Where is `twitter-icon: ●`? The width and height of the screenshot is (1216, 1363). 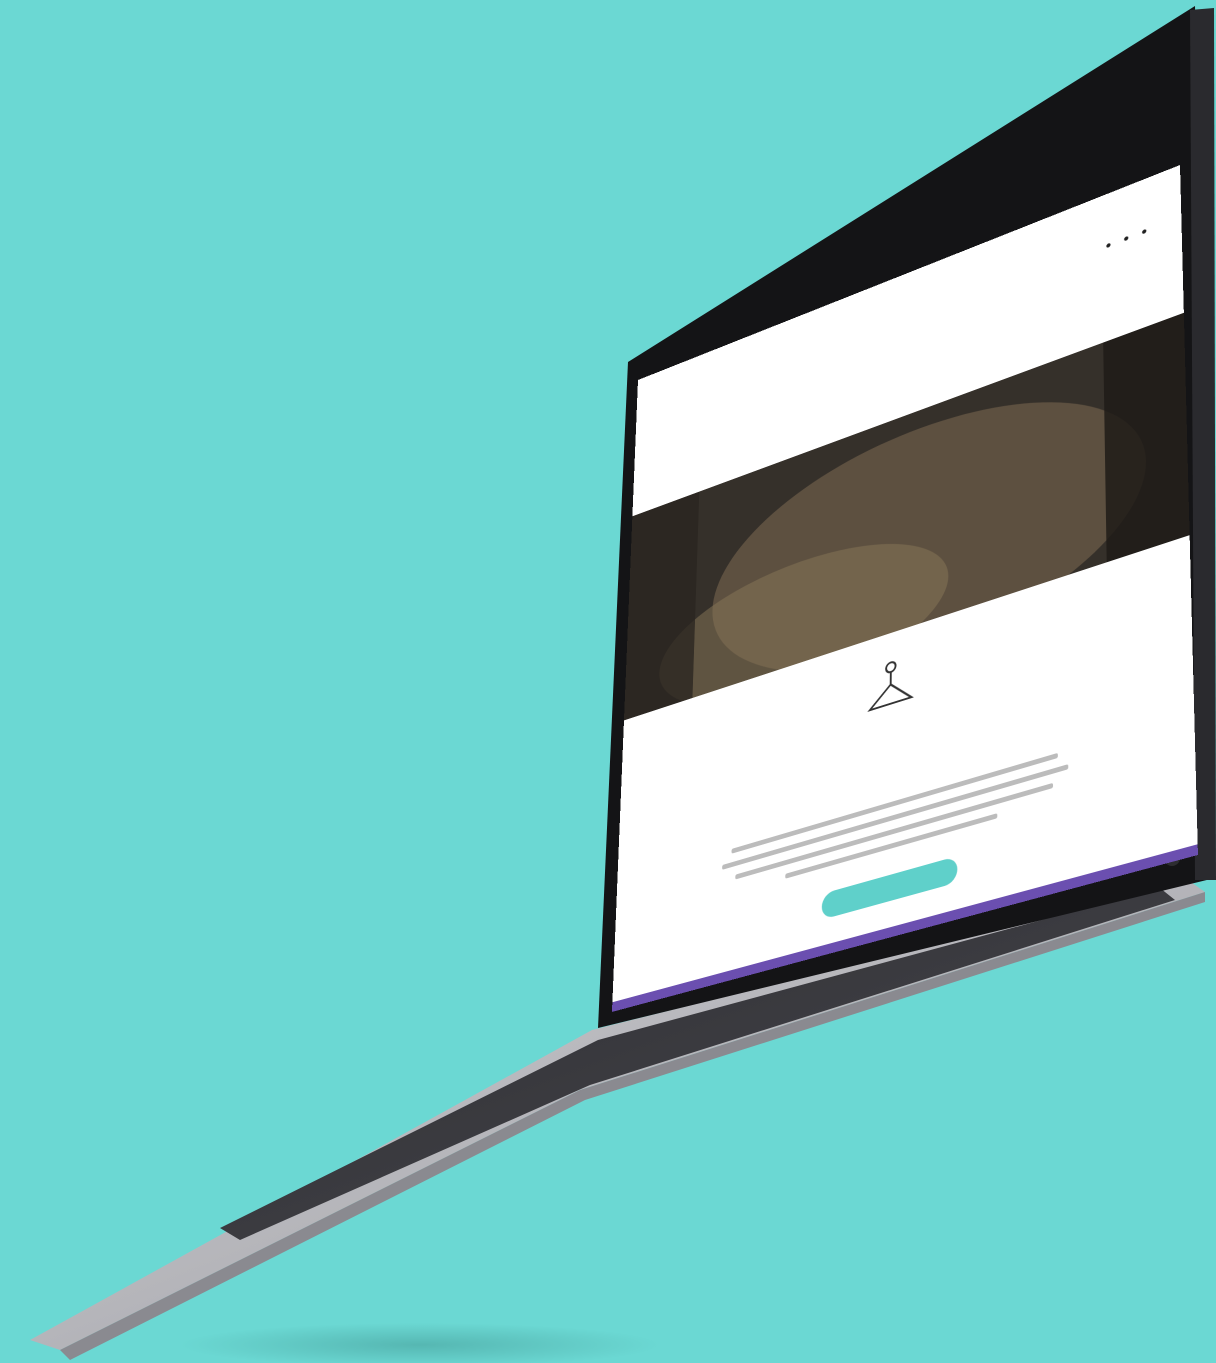
twitter-icon: ● is located at coordinates (1126, 239).